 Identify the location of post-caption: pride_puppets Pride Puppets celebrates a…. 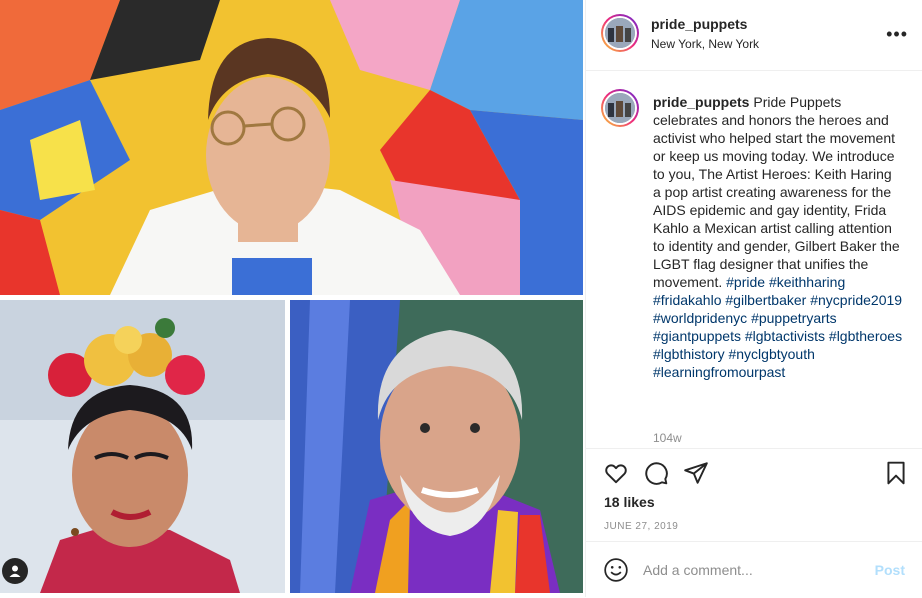
(778, 237).